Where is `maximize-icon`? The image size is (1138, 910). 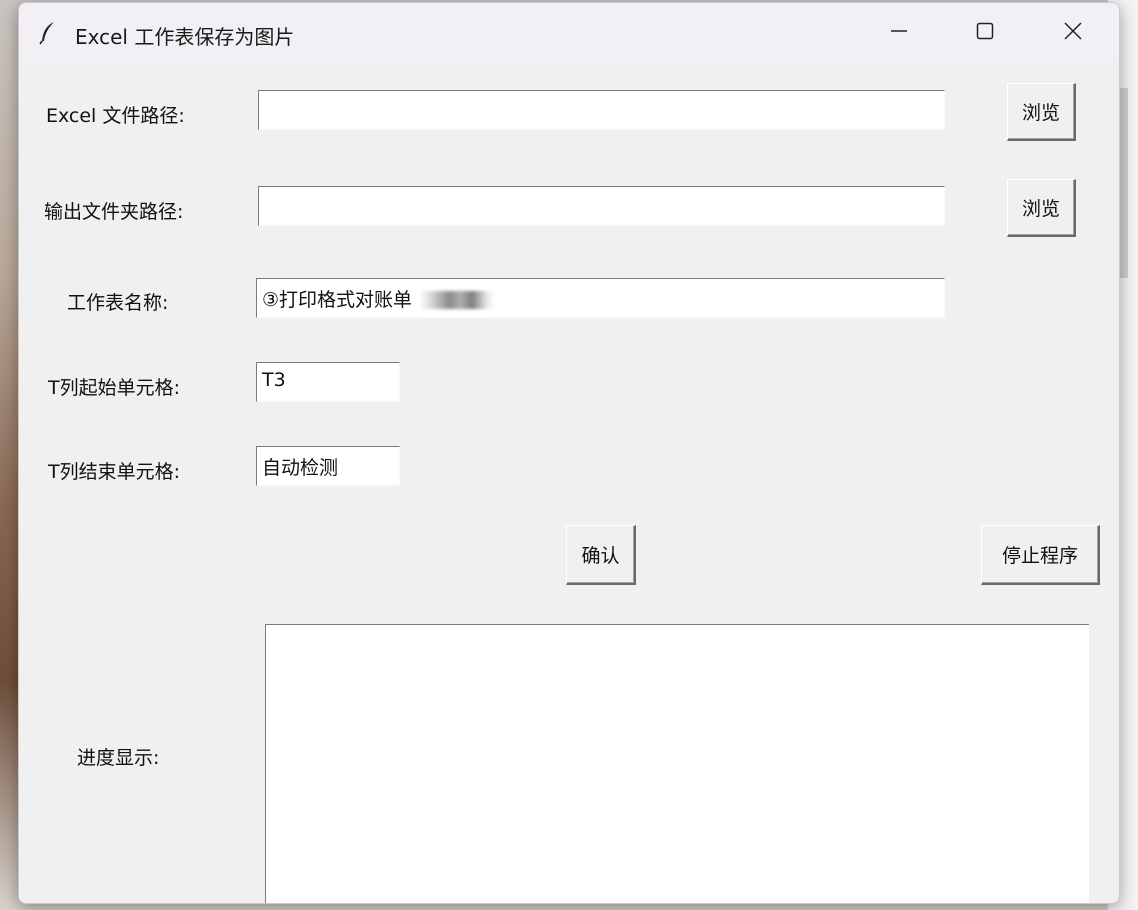 maximize-icon is located at coordinates (985, 33).